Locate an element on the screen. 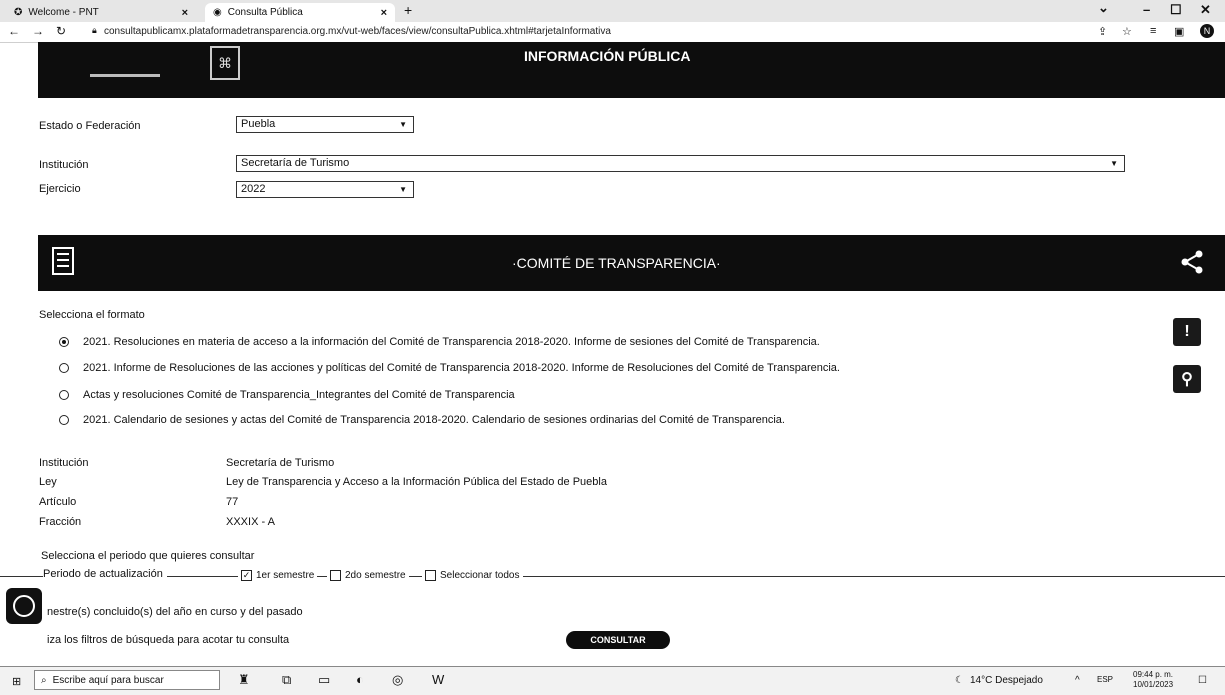 Image resolution: width=1225 pixels, height=695 pixels. search-icon: ⌕ is located at coordinates (44, 680).